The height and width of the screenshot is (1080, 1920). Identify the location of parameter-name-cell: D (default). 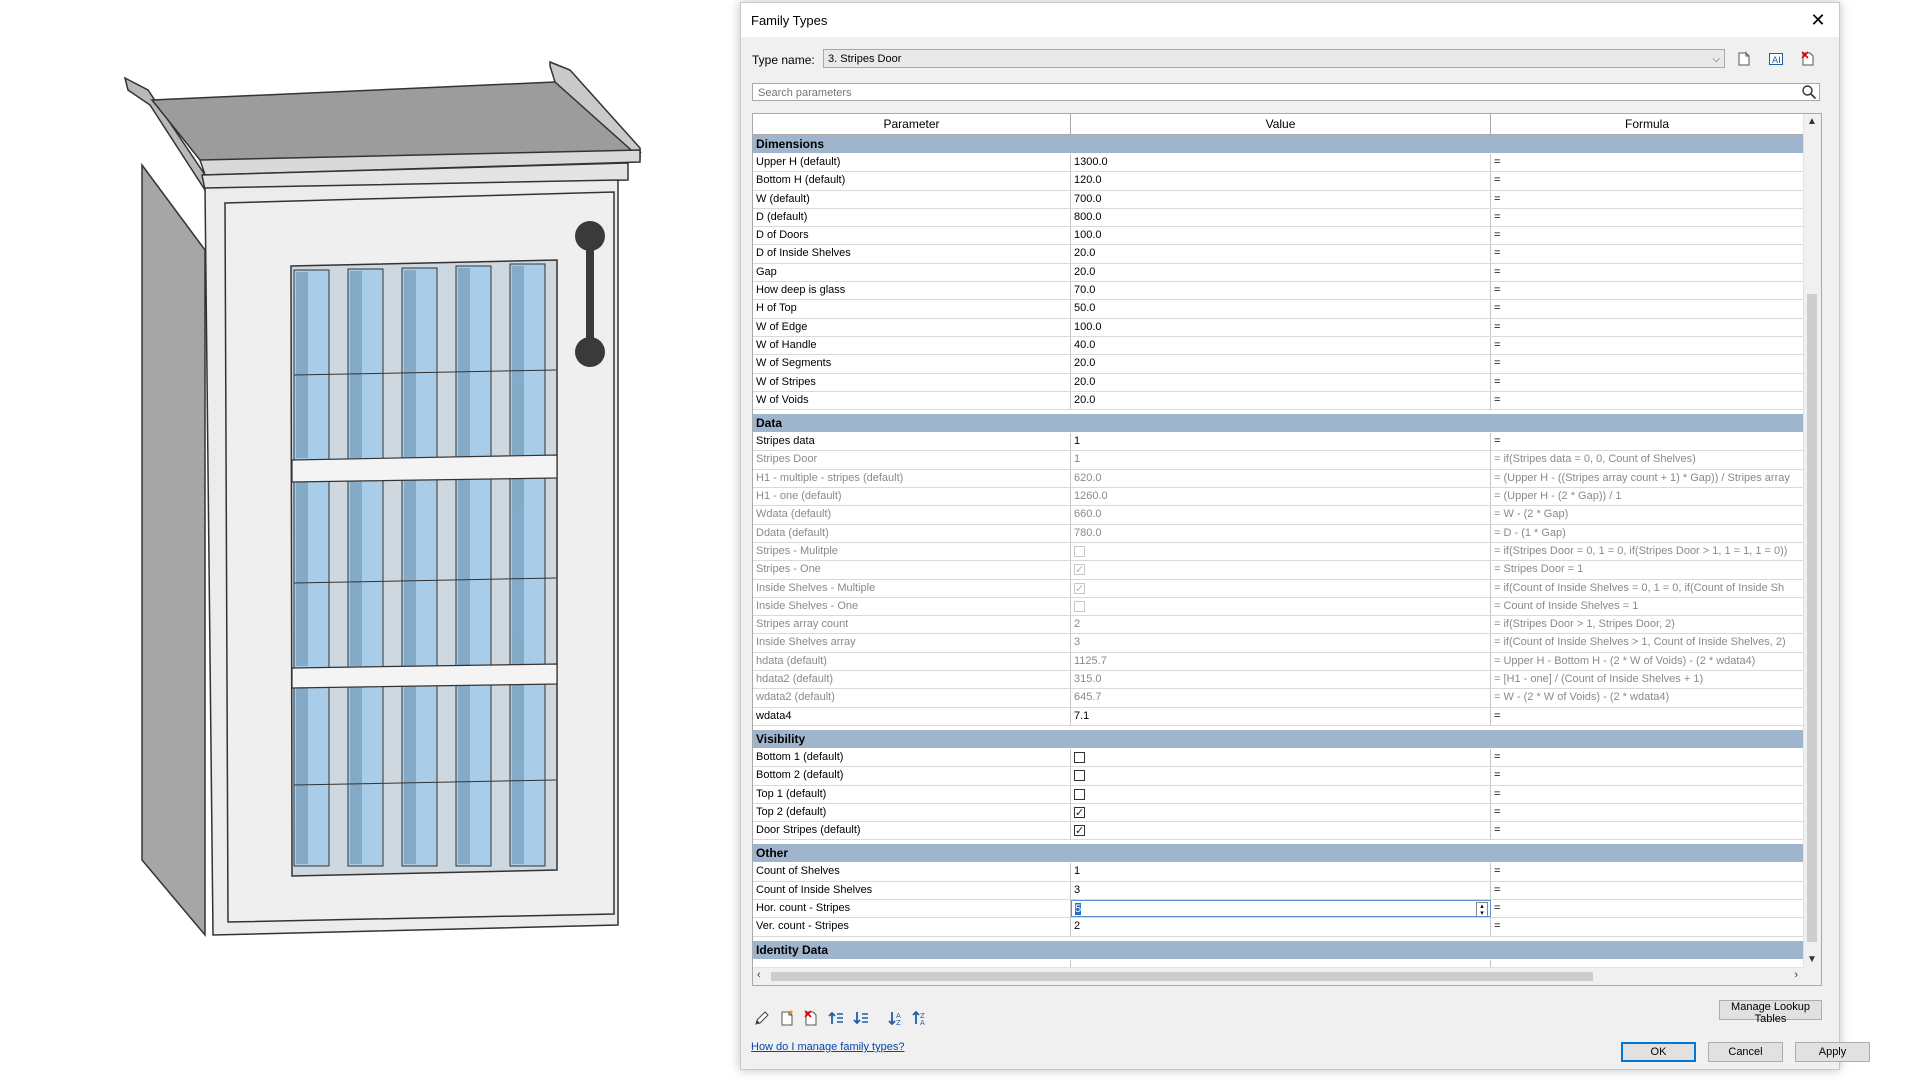
(912, 217).